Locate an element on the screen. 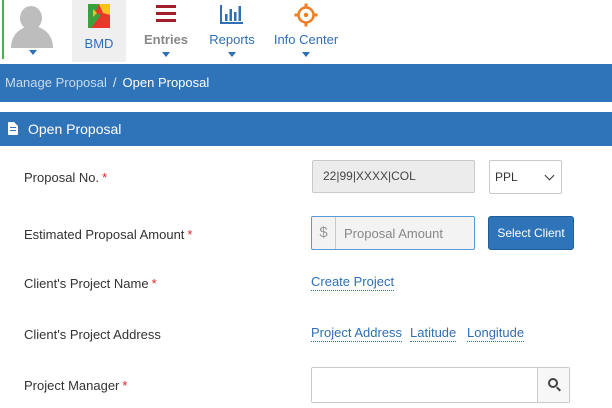  nav-bmd: BMD is located at coordinates (99, 31).